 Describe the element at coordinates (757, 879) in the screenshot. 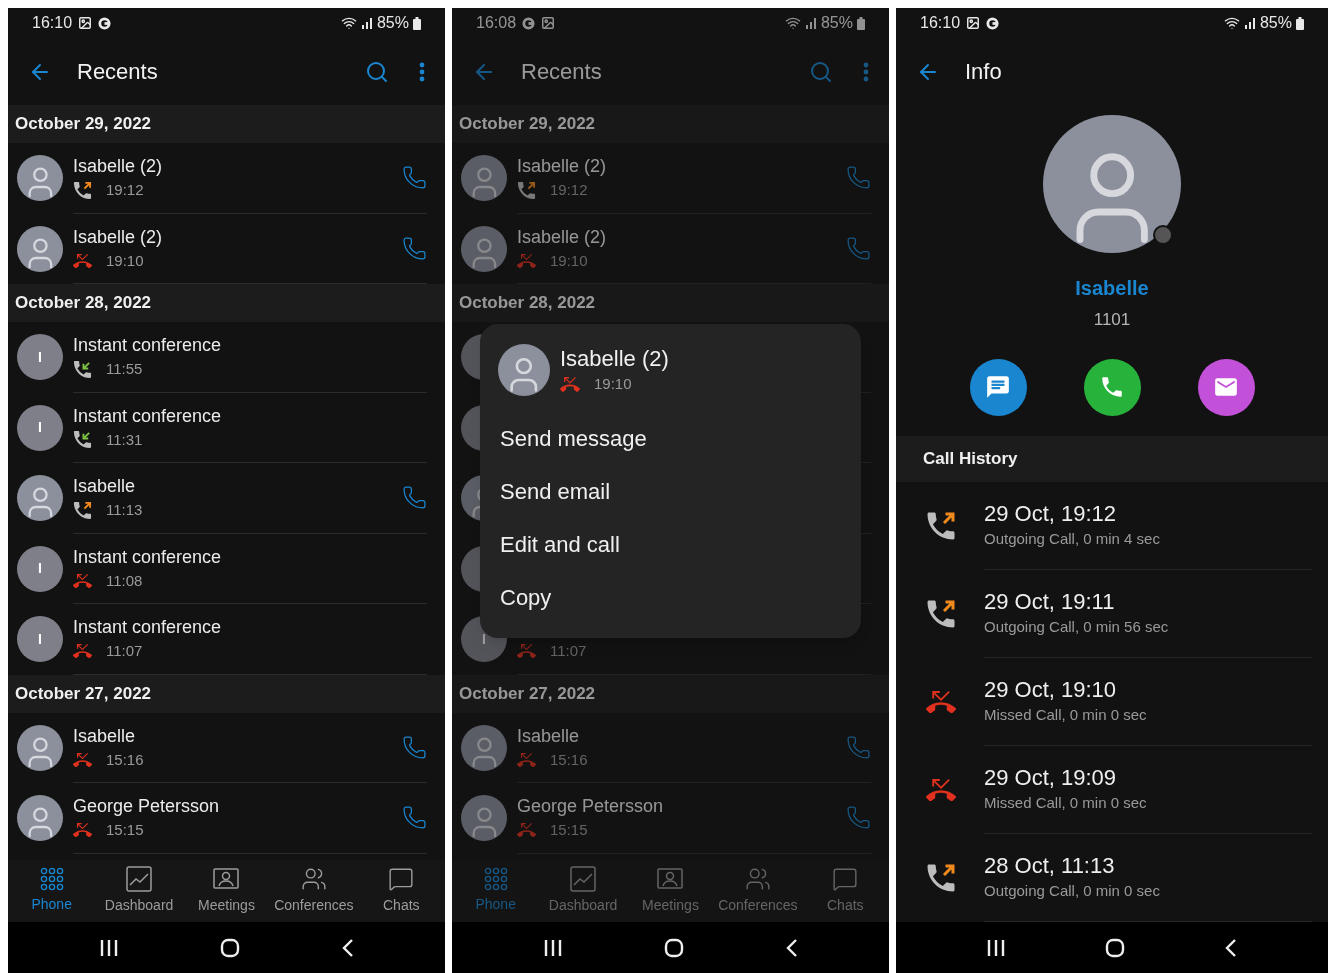

I see `people-icon` at that location.